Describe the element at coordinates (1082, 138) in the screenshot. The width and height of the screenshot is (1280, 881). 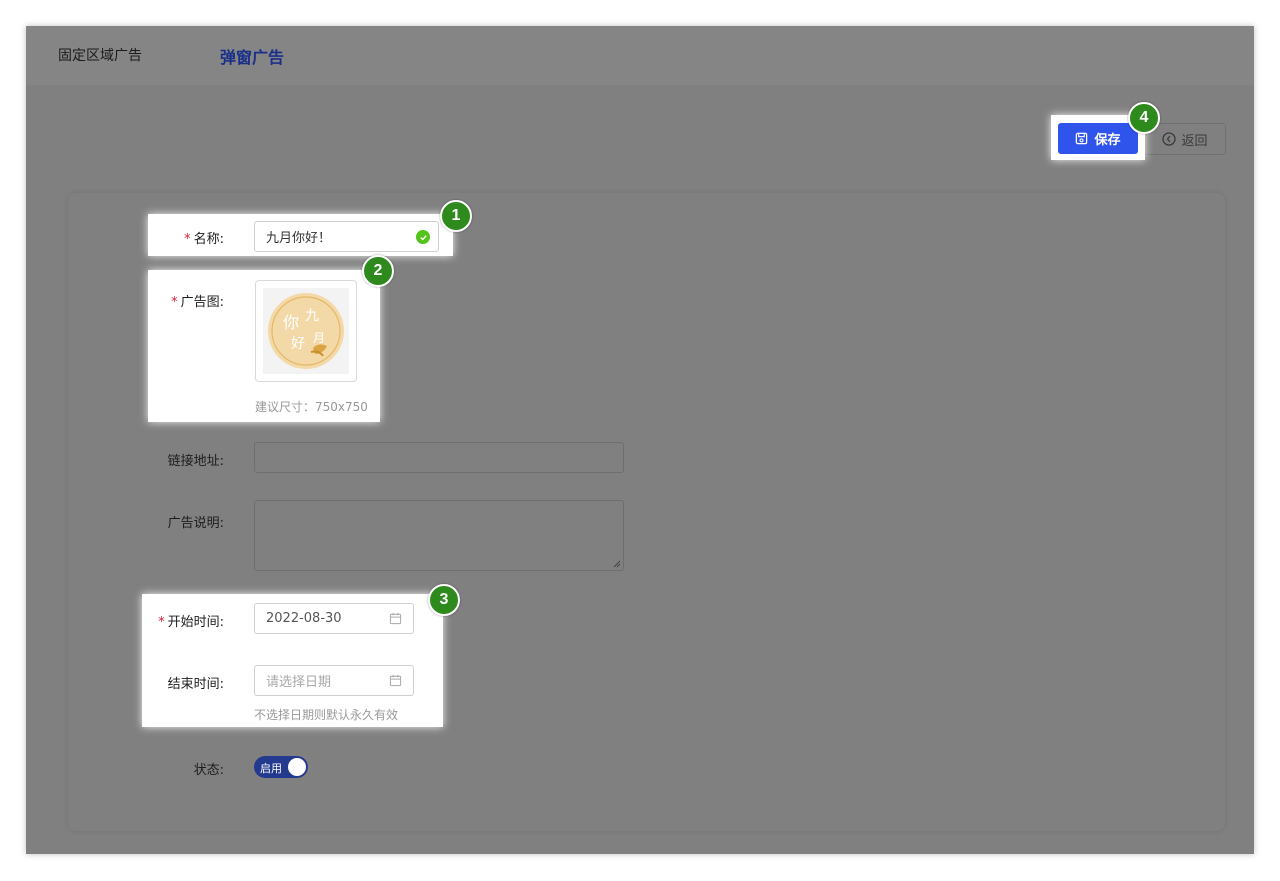
I see `save-icon` at that location.